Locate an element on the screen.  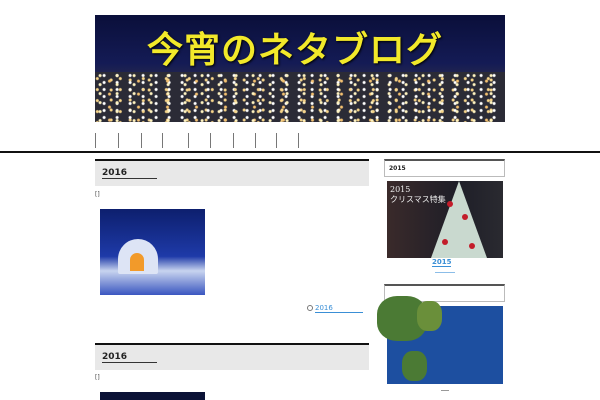
widget-title: 2015 is located at coordinates (444, 168).